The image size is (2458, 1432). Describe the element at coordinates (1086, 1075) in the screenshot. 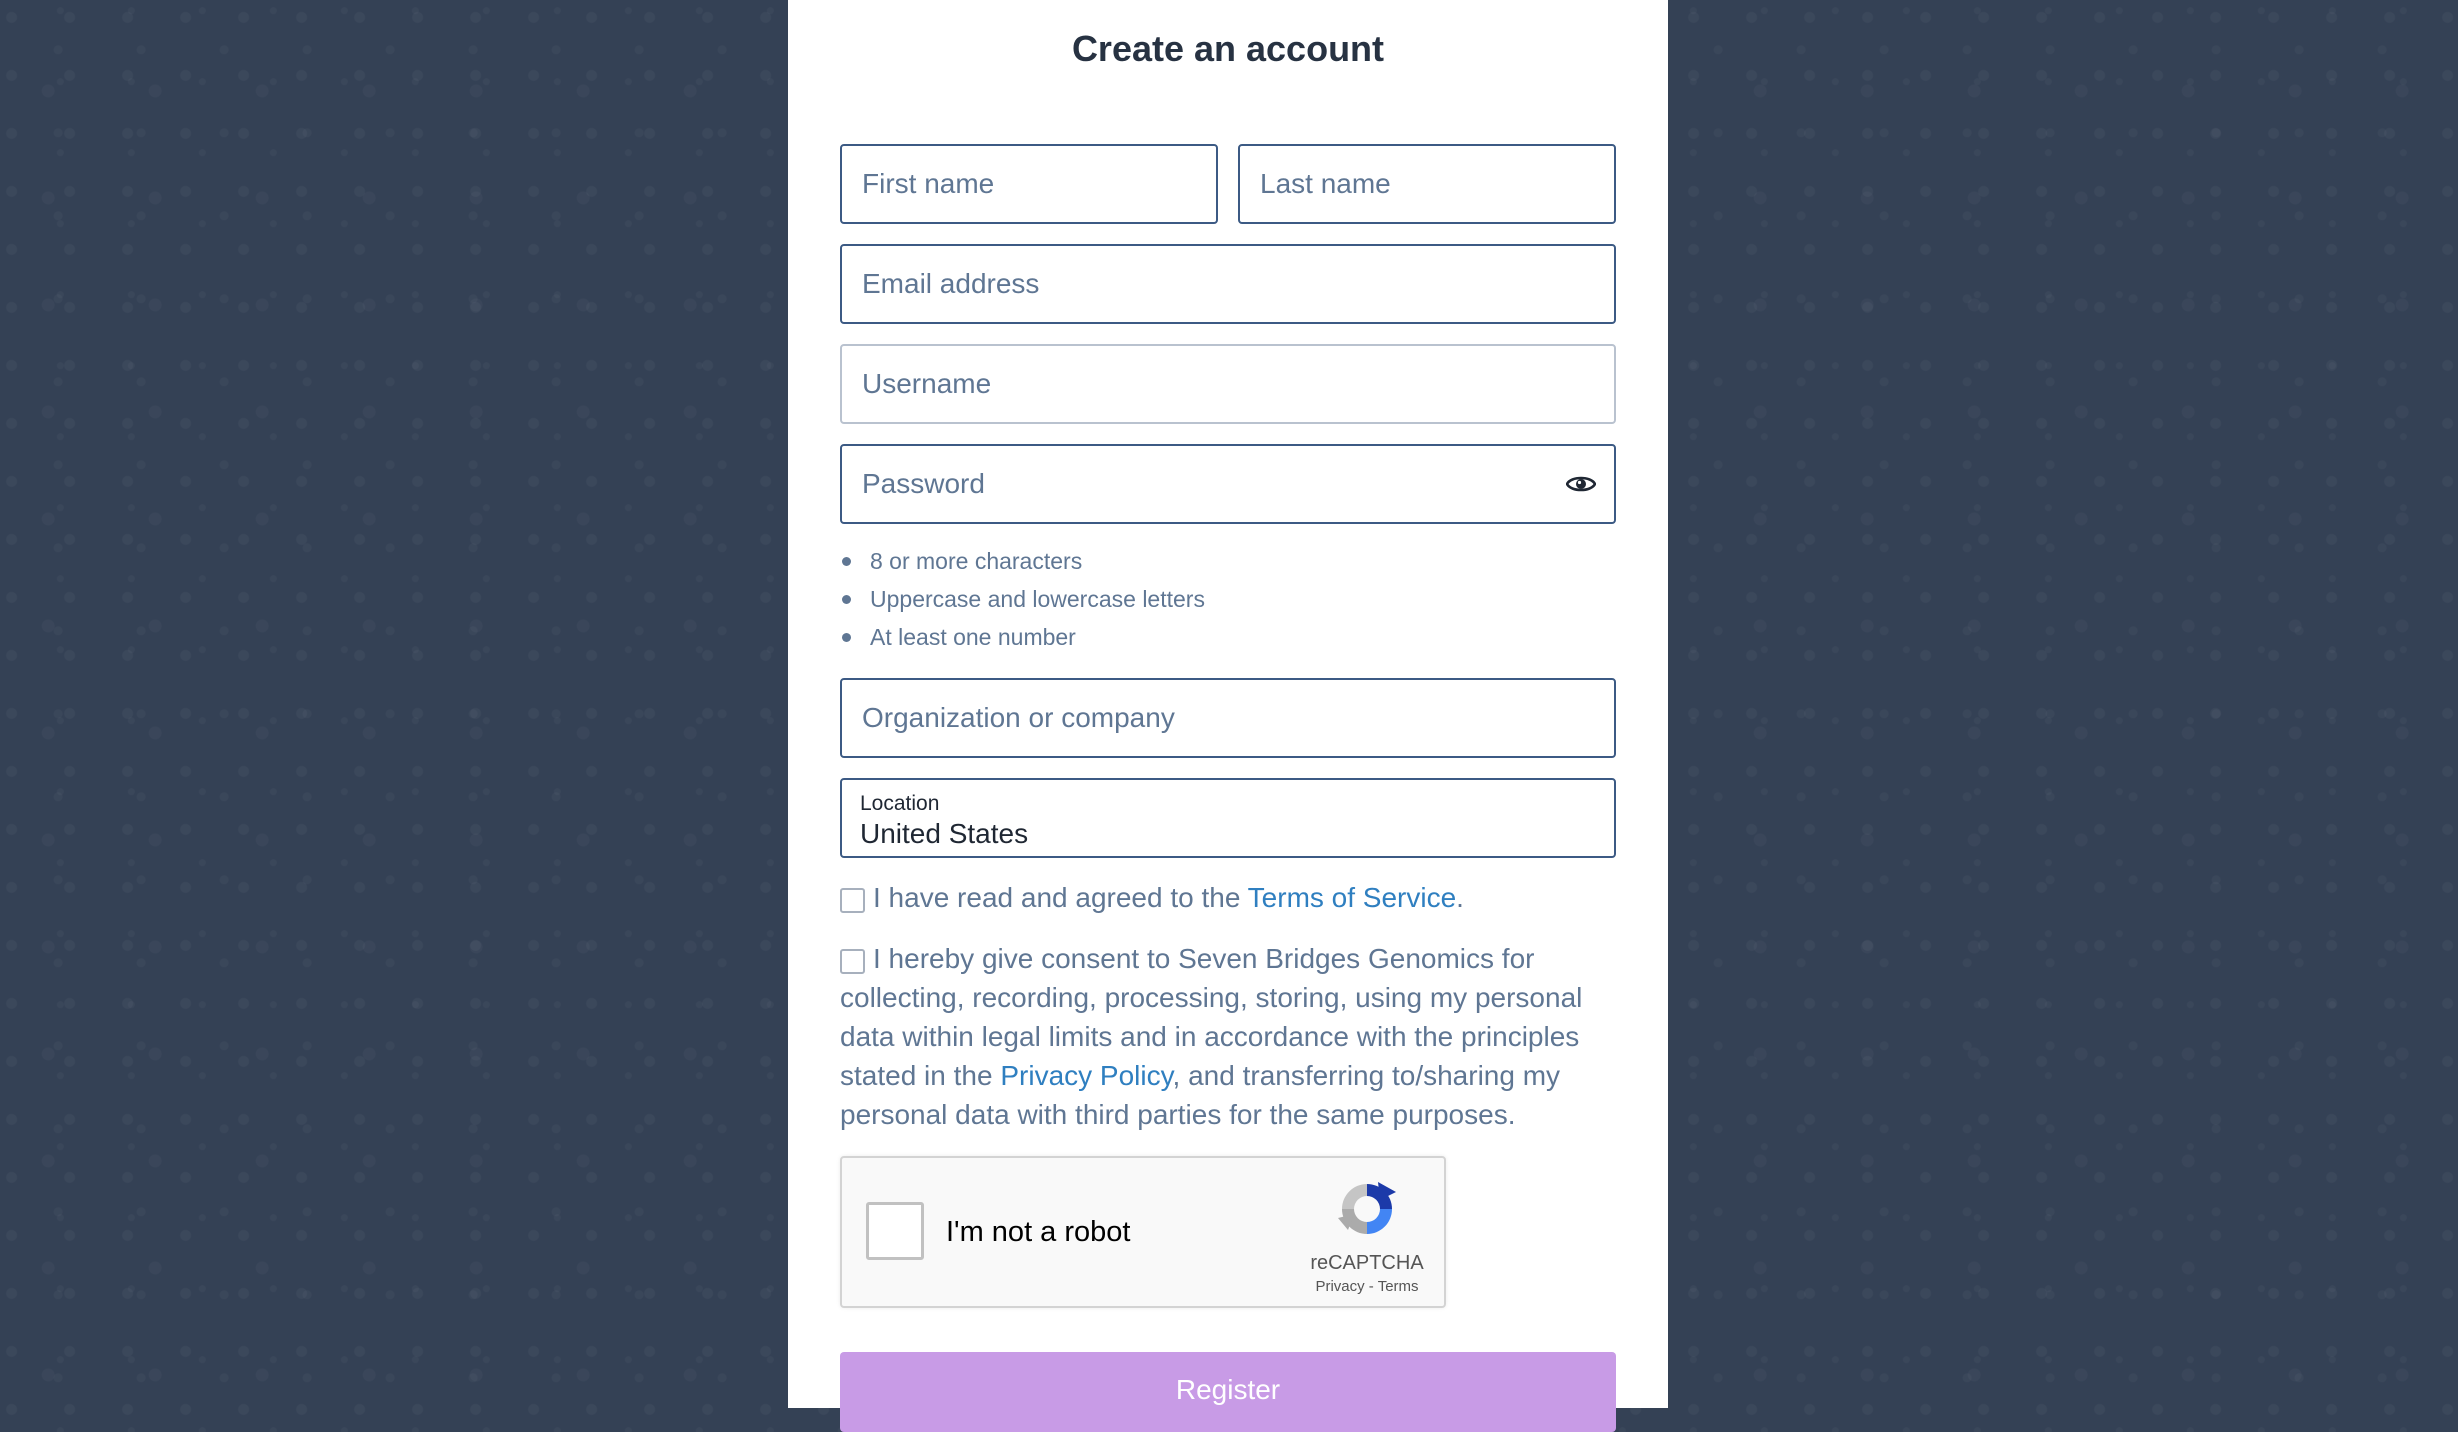

I see `privacy-policy-link: Privacy Policy` at that location.